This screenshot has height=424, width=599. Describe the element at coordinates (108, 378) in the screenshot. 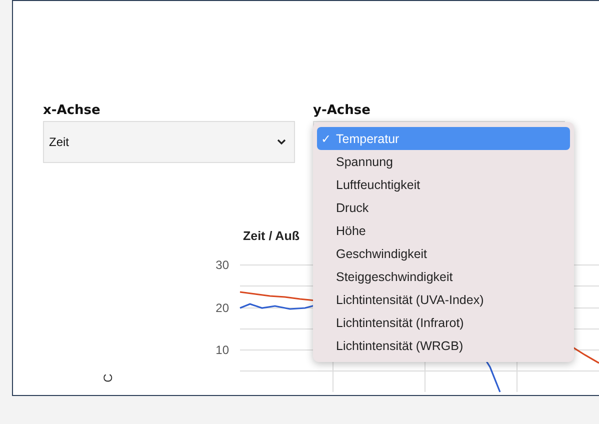

I see `y-axis-title: C` at that location.